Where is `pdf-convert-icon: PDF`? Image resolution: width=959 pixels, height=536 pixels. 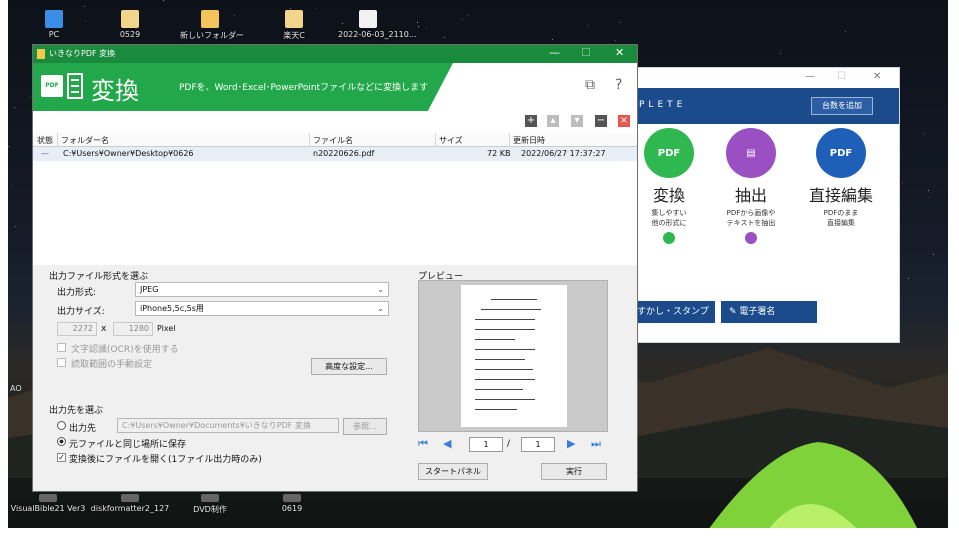
pdf-convert-icon: PDF is located at coordinates (669, 153).